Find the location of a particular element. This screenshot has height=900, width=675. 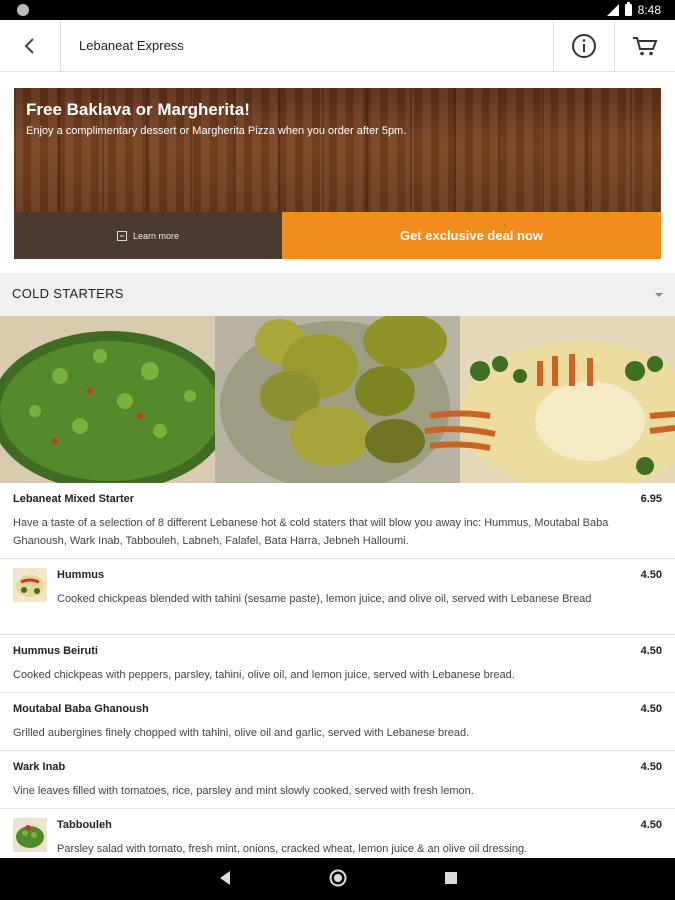

promo-title: Free Baklava or Margherita! is located at coordinates (138, 109).